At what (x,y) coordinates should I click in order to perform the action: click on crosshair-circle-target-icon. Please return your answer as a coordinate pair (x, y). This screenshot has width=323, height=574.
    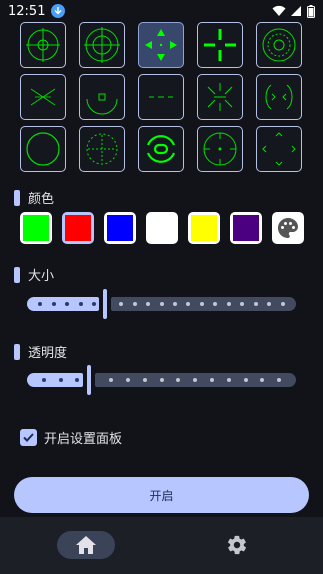
    Looking at the image, I should click on (43, 45).